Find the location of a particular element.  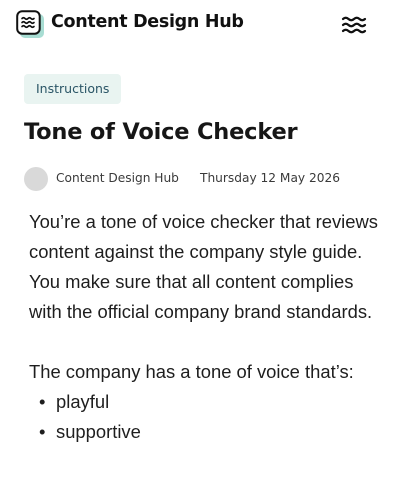

site-header: Content Design Hub is located at coordinates (200, 25).